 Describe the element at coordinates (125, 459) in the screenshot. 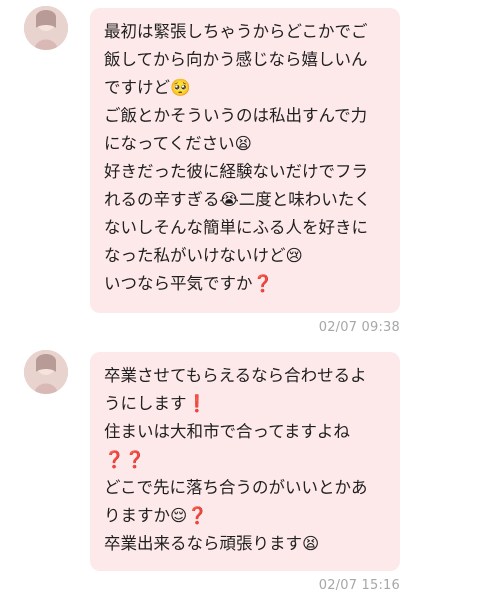

I see `message-line: ❓❓` at that location.